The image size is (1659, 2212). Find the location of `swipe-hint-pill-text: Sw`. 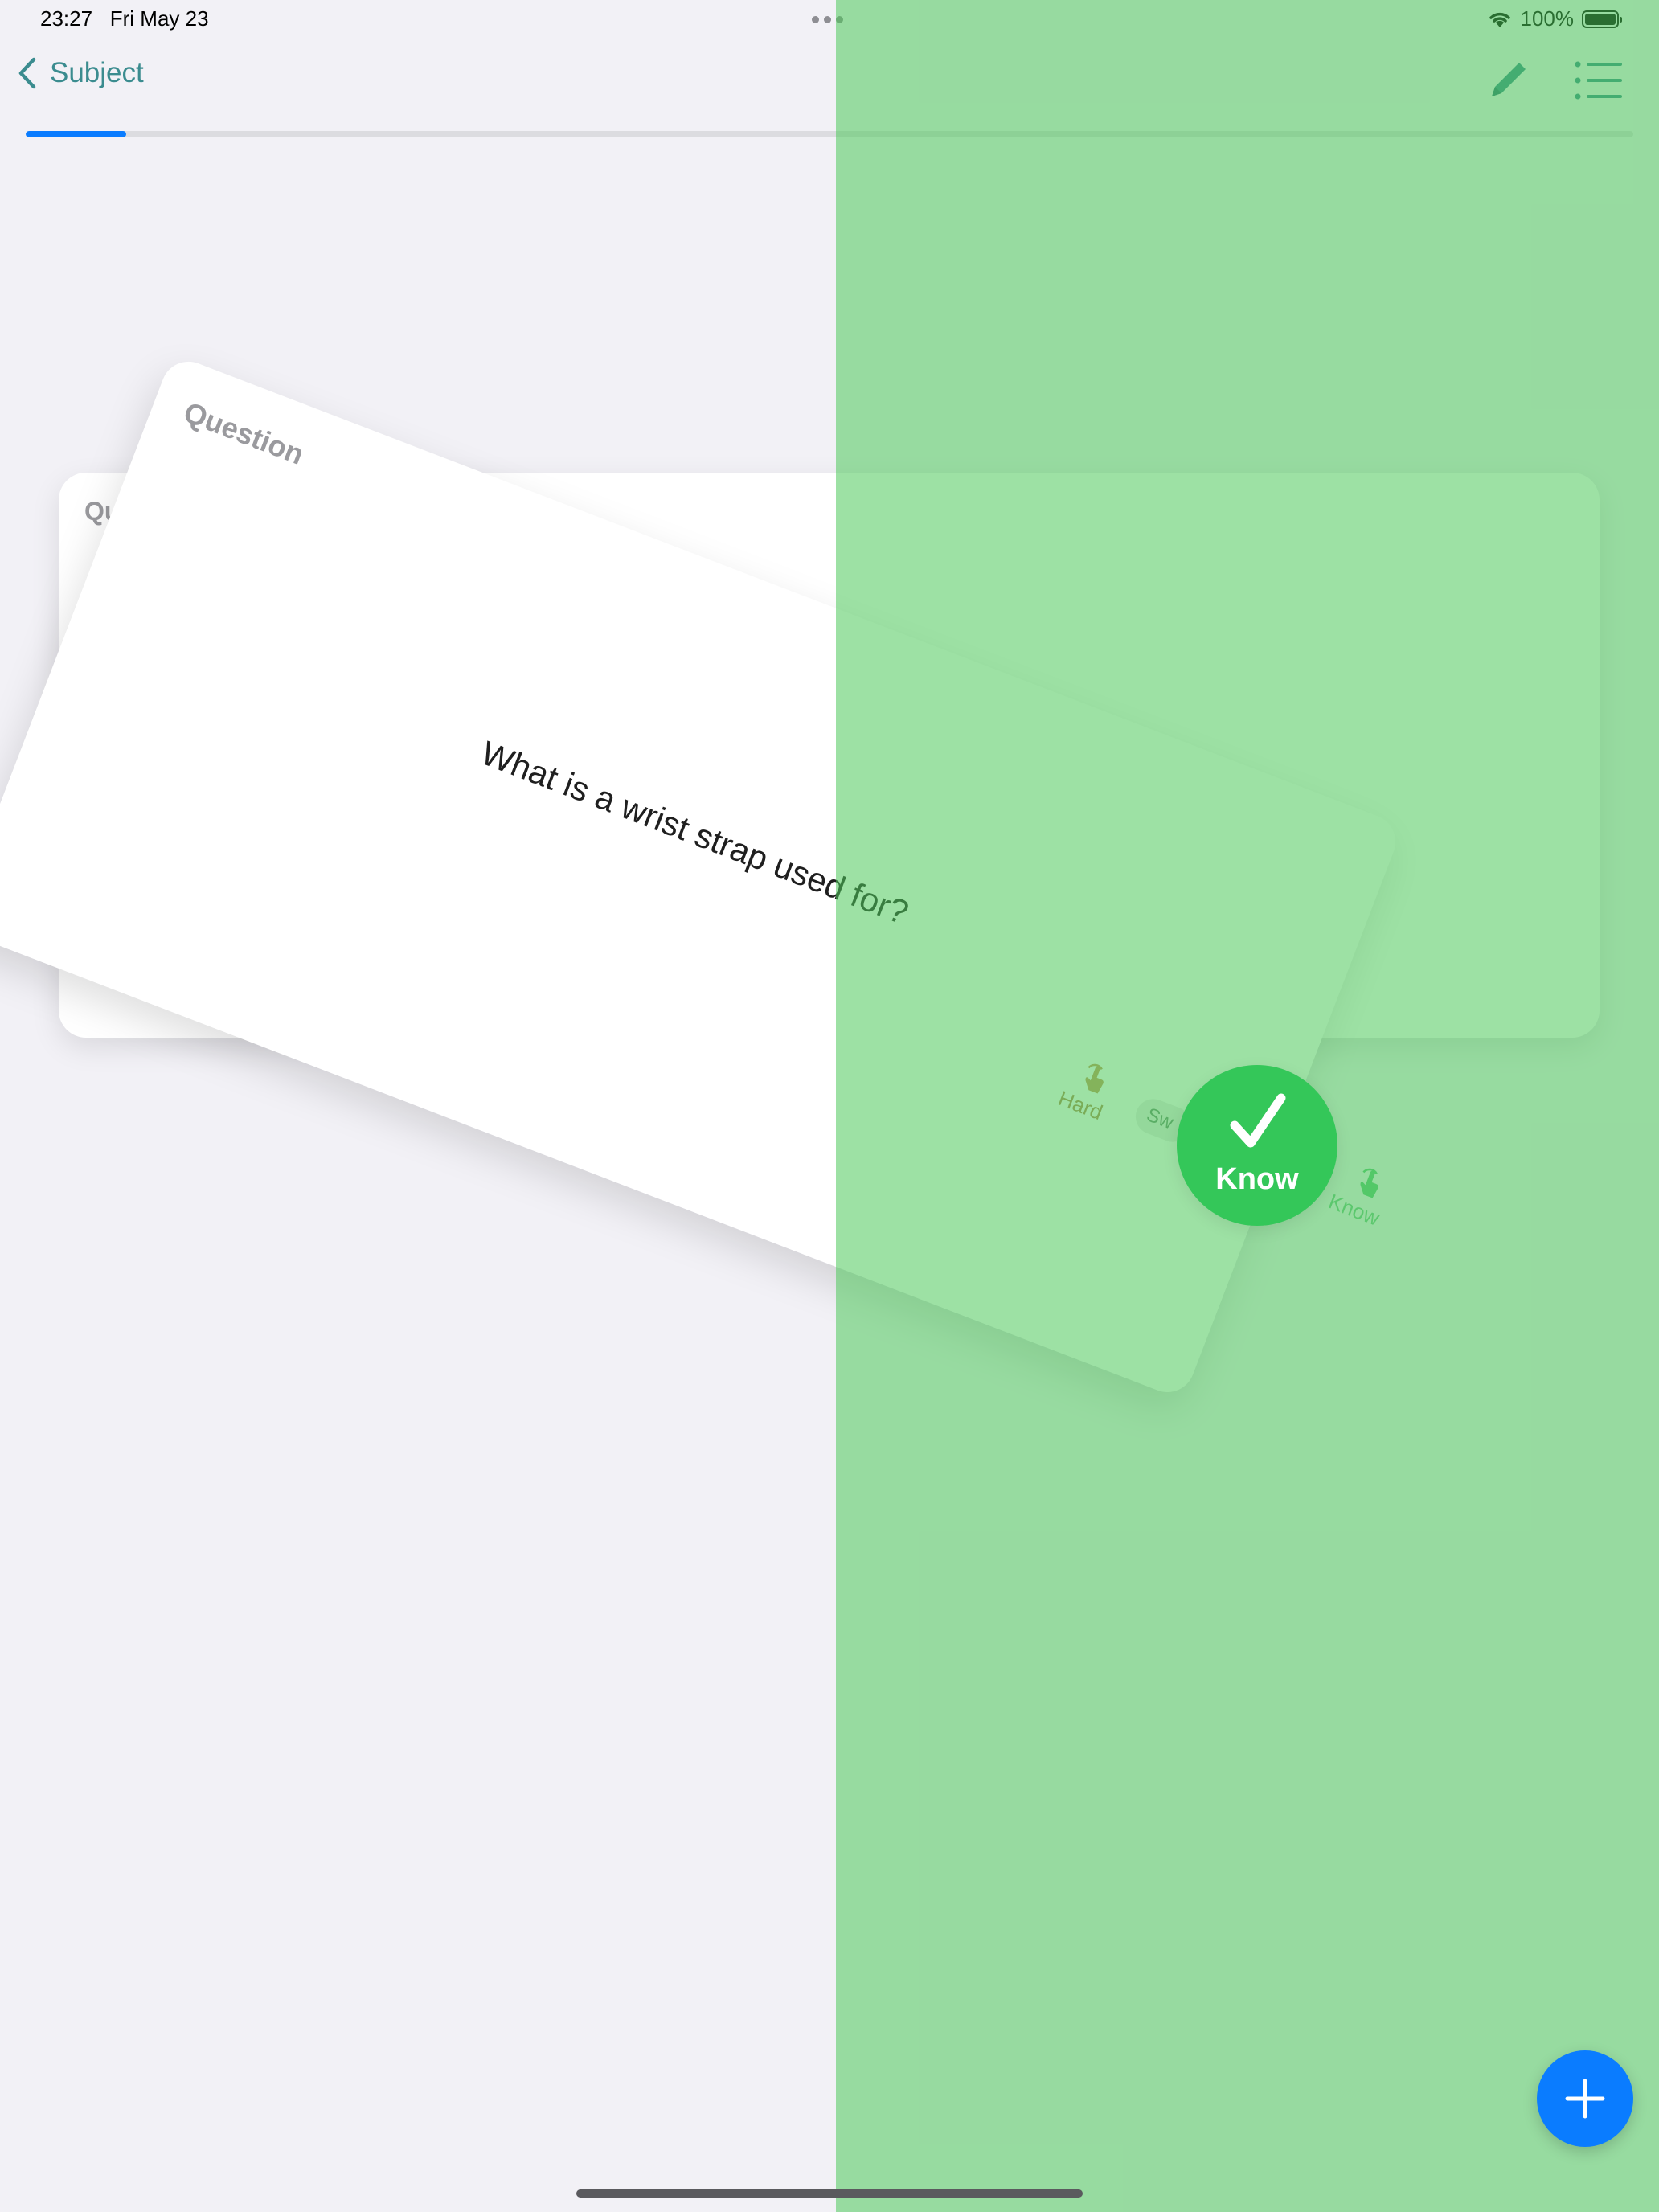

swipe-hint-pill-text: Sw is located at coordinates (1160, 1119).